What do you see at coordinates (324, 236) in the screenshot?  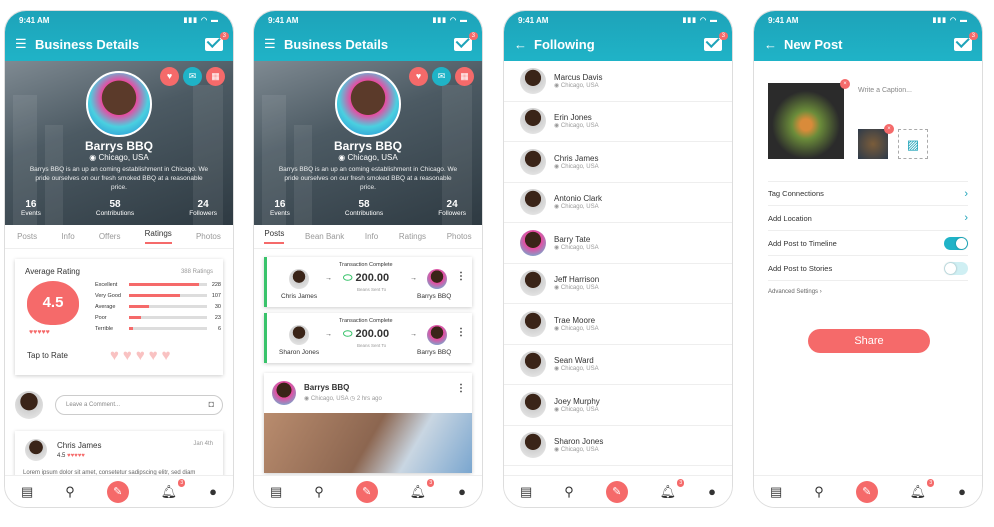 I see `tab-bean-bank: Bean Bank` at bounding box center [324, 236].